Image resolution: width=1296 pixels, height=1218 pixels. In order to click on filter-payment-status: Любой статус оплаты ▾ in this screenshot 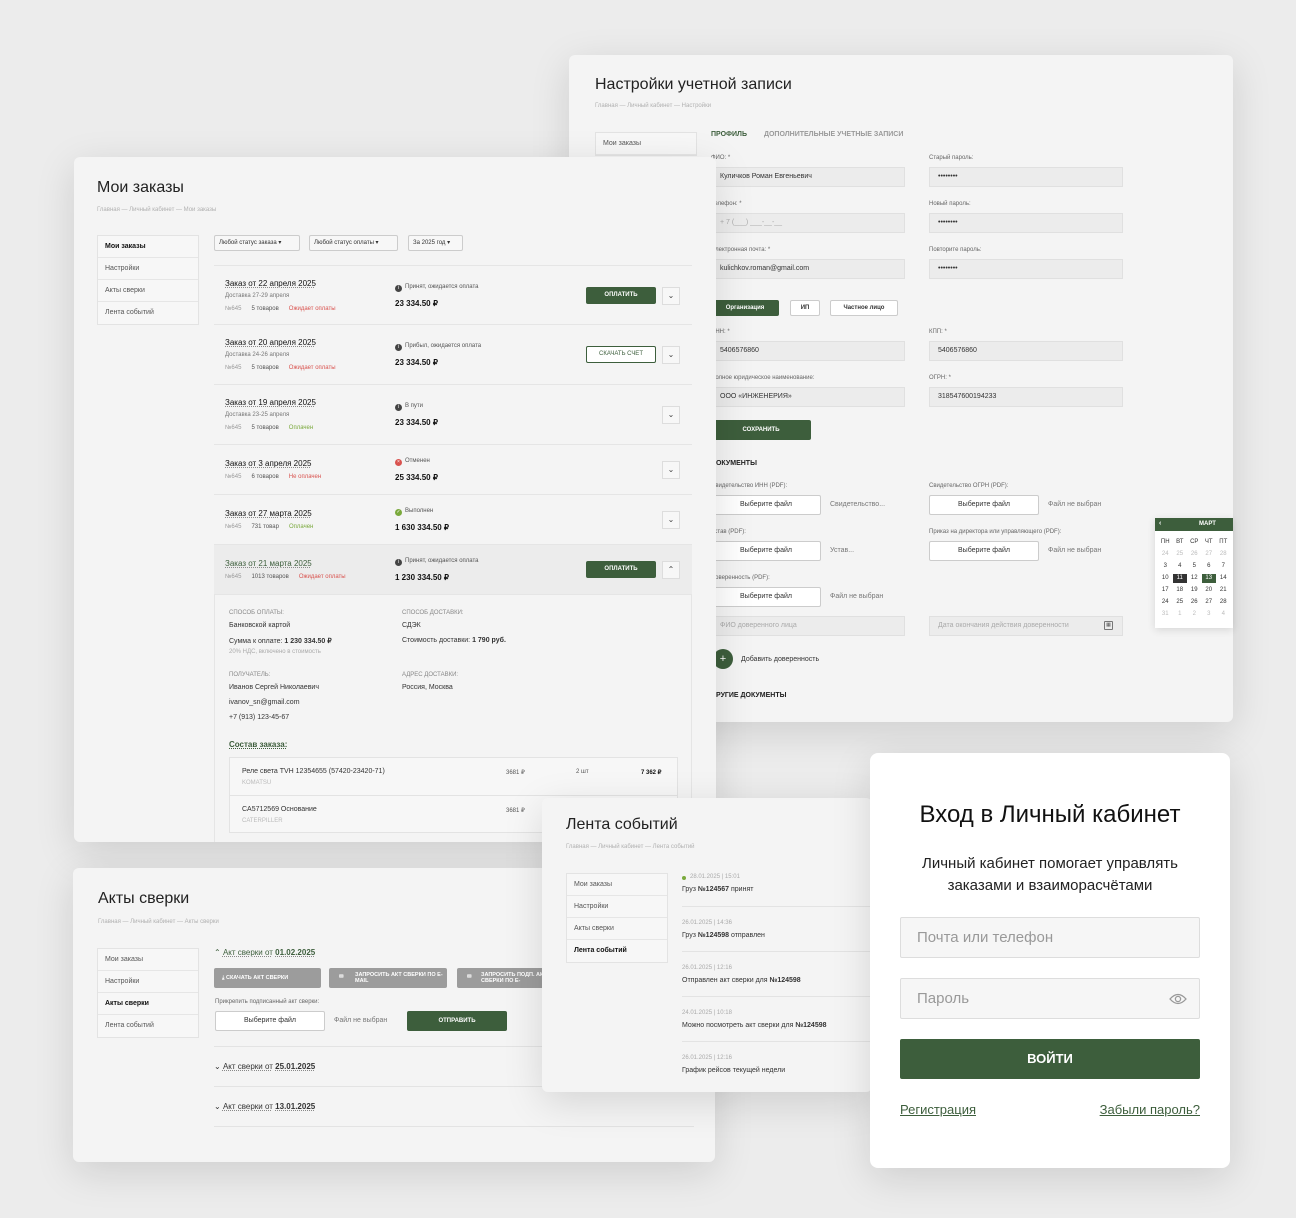, I will do `click(353, 243)`.